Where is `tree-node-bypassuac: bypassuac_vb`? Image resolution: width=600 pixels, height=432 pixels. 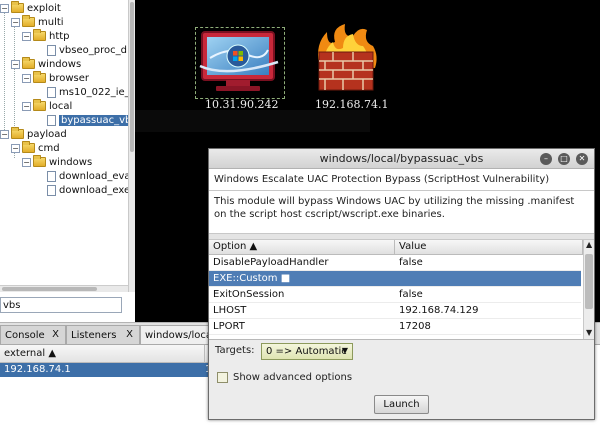 tree-node-bypassuac: bypassuac_vb is located at coordinates (87, 120).